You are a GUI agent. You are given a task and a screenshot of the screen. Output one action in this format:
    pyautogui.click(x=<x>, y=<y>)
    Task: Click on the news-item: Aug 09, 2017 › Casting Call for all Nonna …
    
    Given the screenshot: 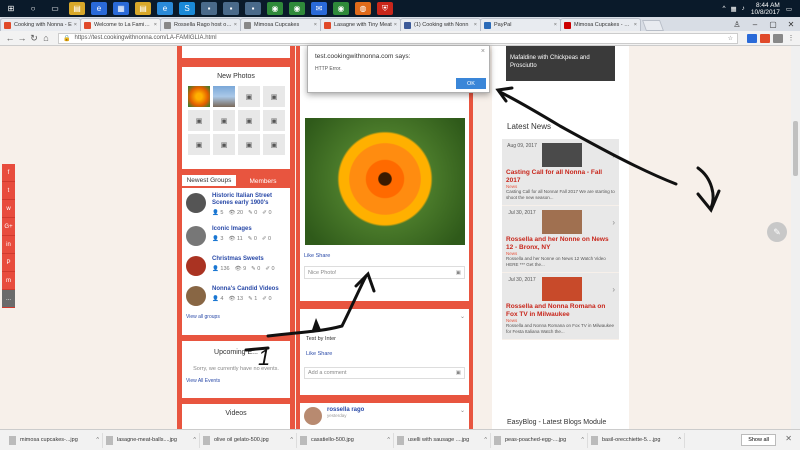 What is the action you would take?
    pyautogui.click(x=560, y=172)
    